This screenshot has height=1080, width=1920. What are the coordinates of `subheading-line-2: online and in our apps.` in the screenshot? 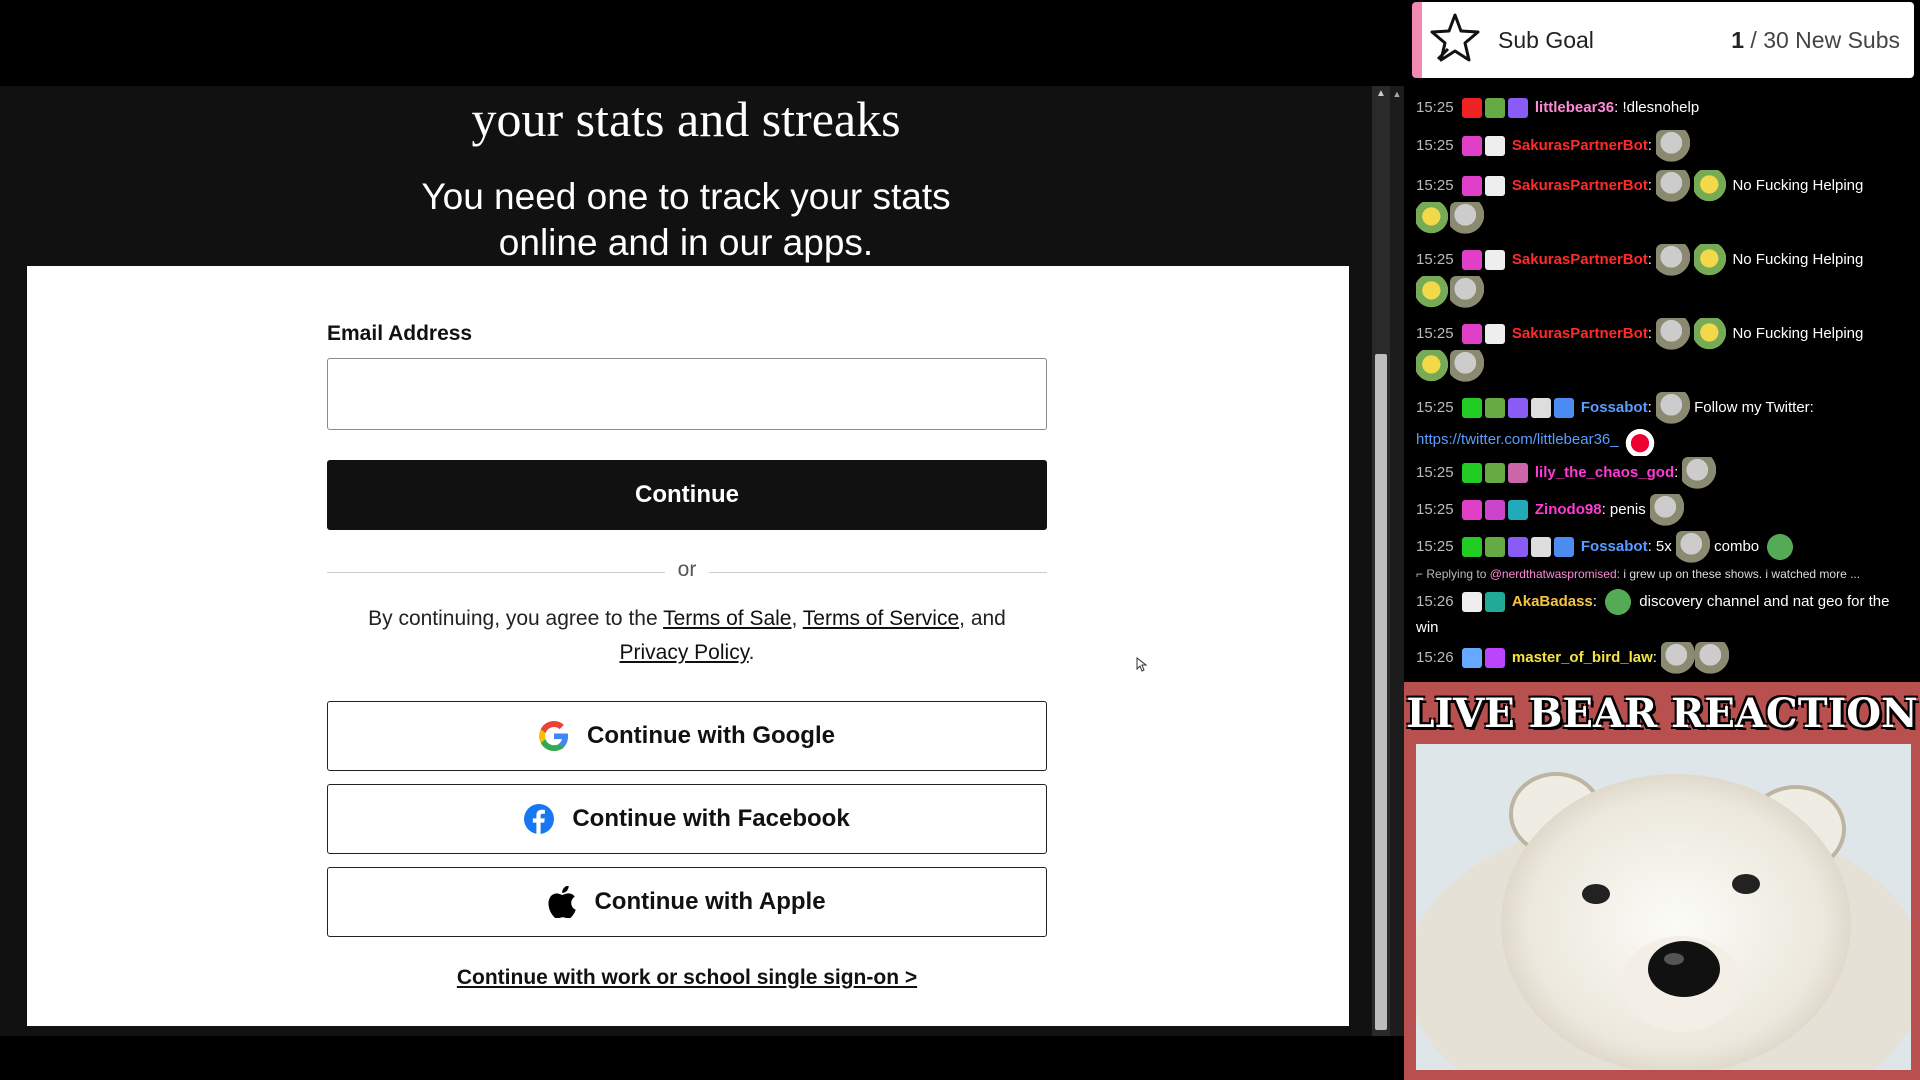 It's located at (686, 242).